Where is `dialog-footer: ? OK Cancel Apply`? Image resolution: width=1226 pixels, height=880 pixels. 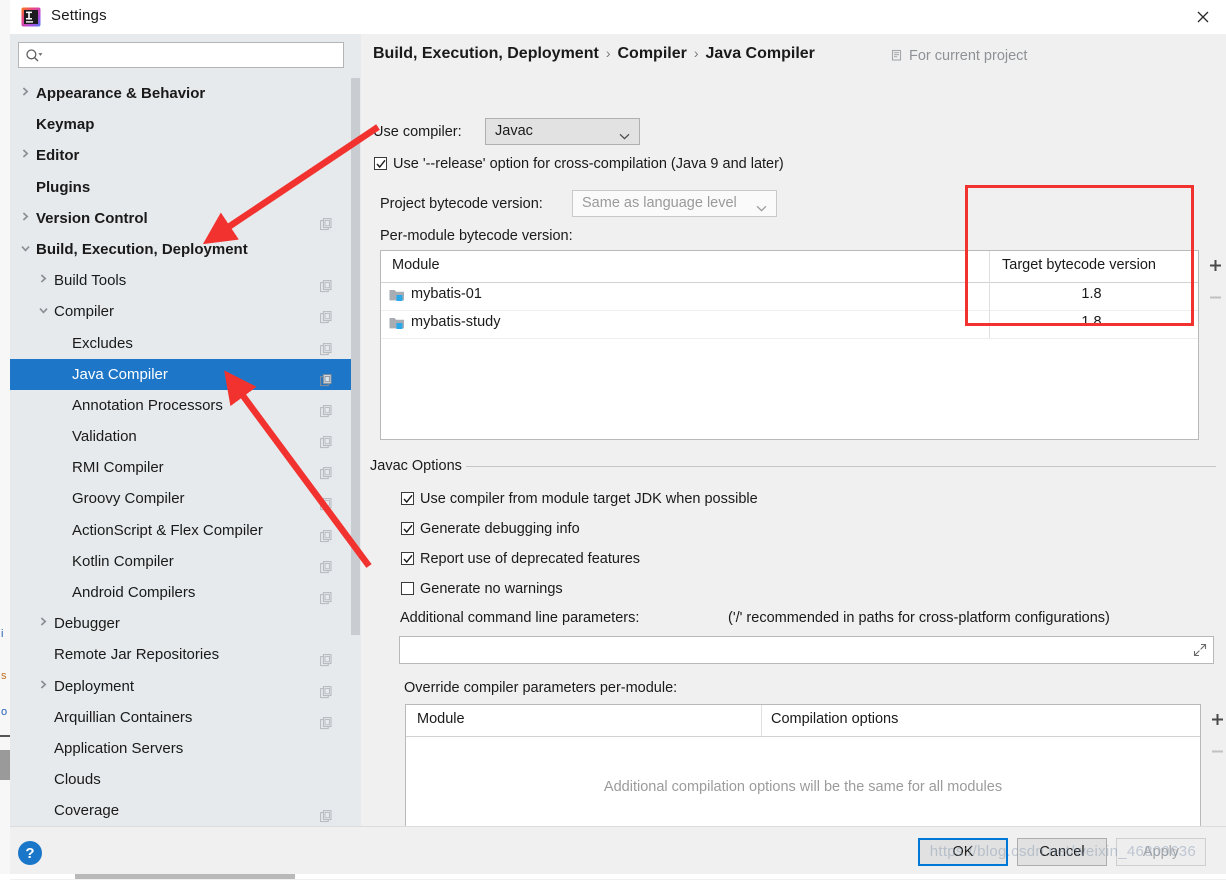 dialog-footer: ? OK Cancel Apply is located at coordinates (618, 853).